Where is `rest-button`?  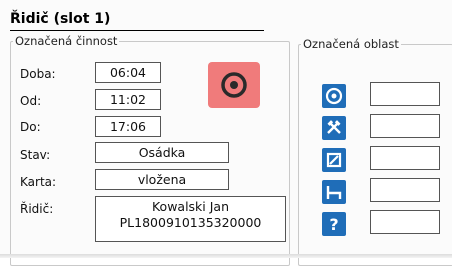 rest-button is located at coordinates (334, 192).